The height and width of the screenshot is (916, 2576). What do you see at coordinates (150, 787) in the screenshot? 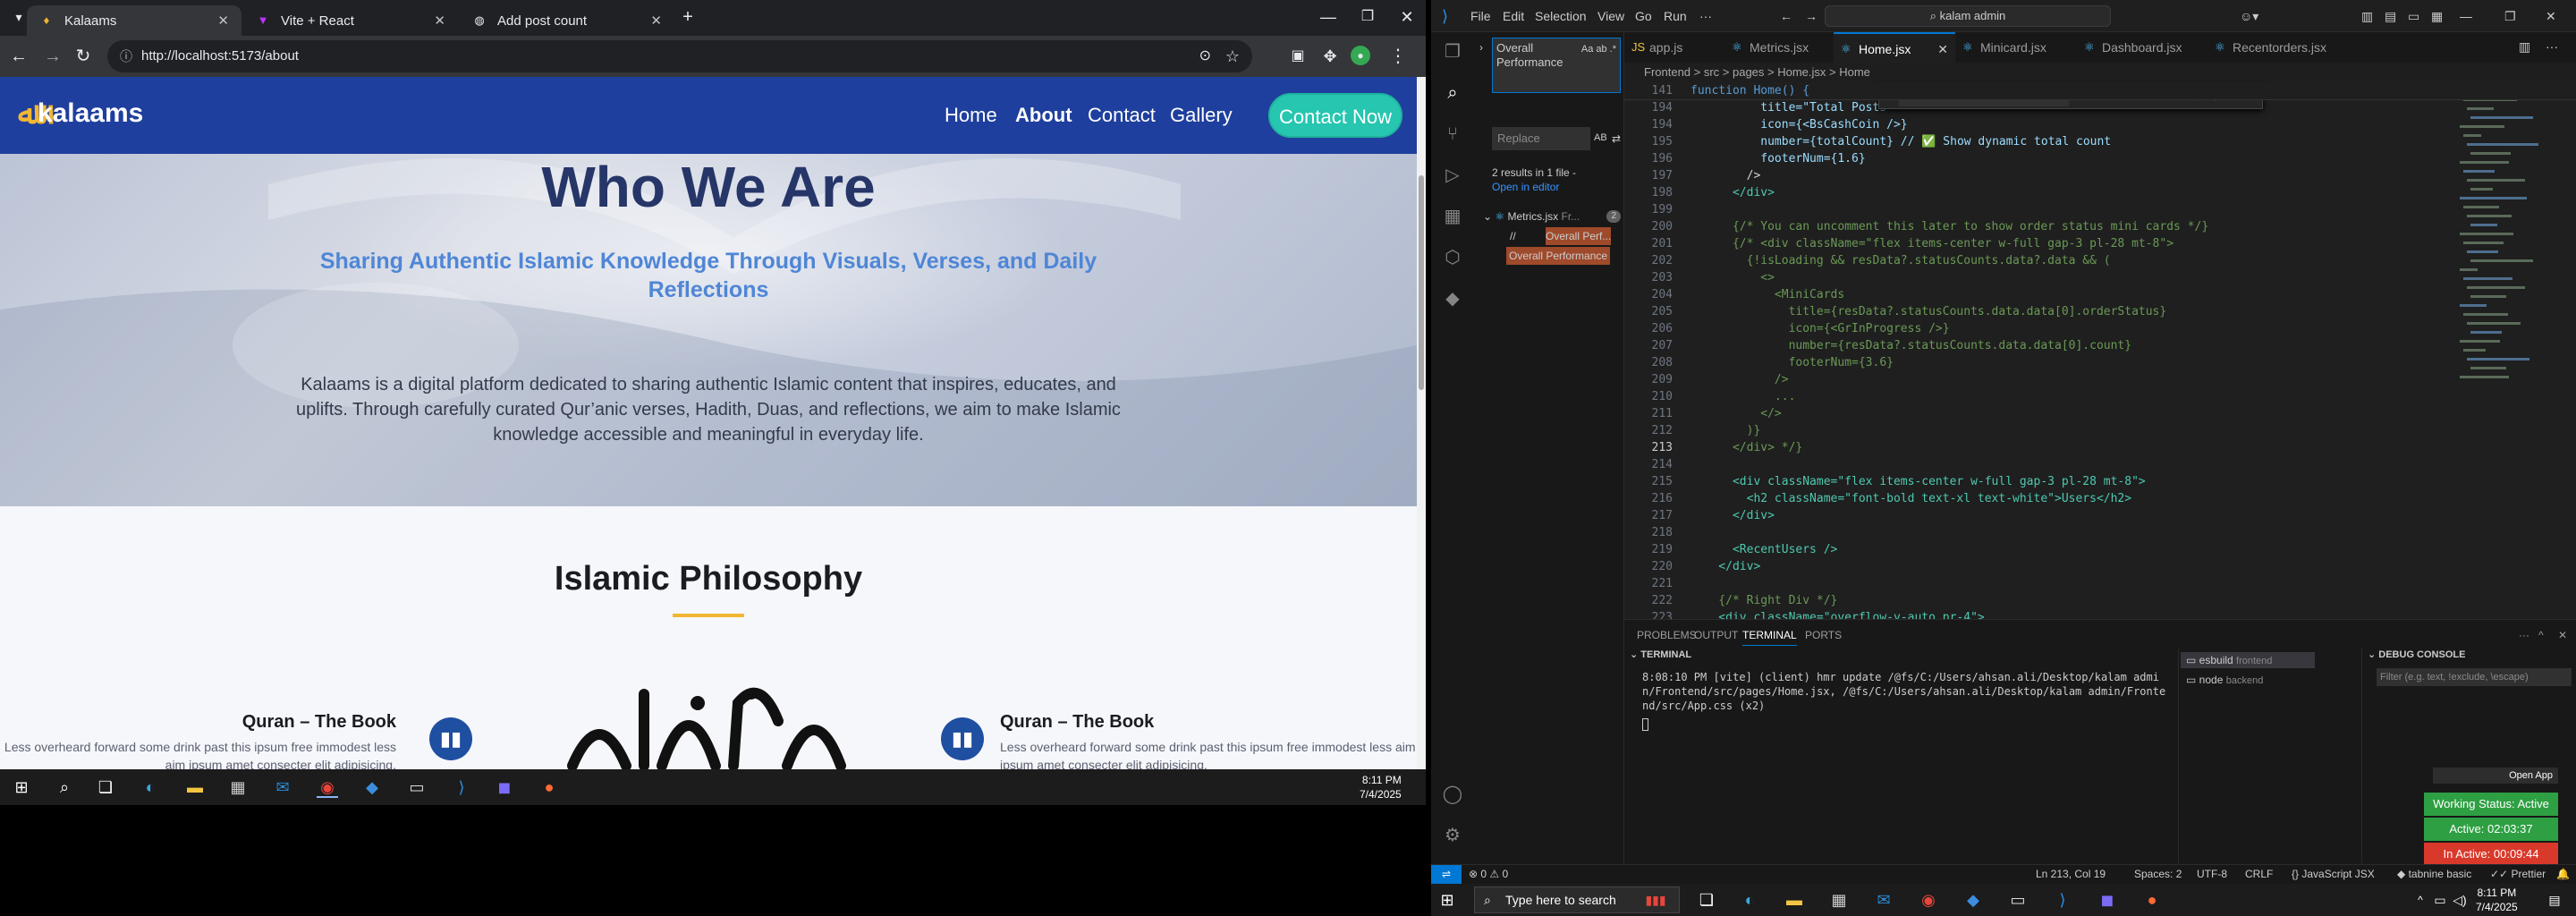
I see `edge-icon: ◐` at bounding box center [150, 787].